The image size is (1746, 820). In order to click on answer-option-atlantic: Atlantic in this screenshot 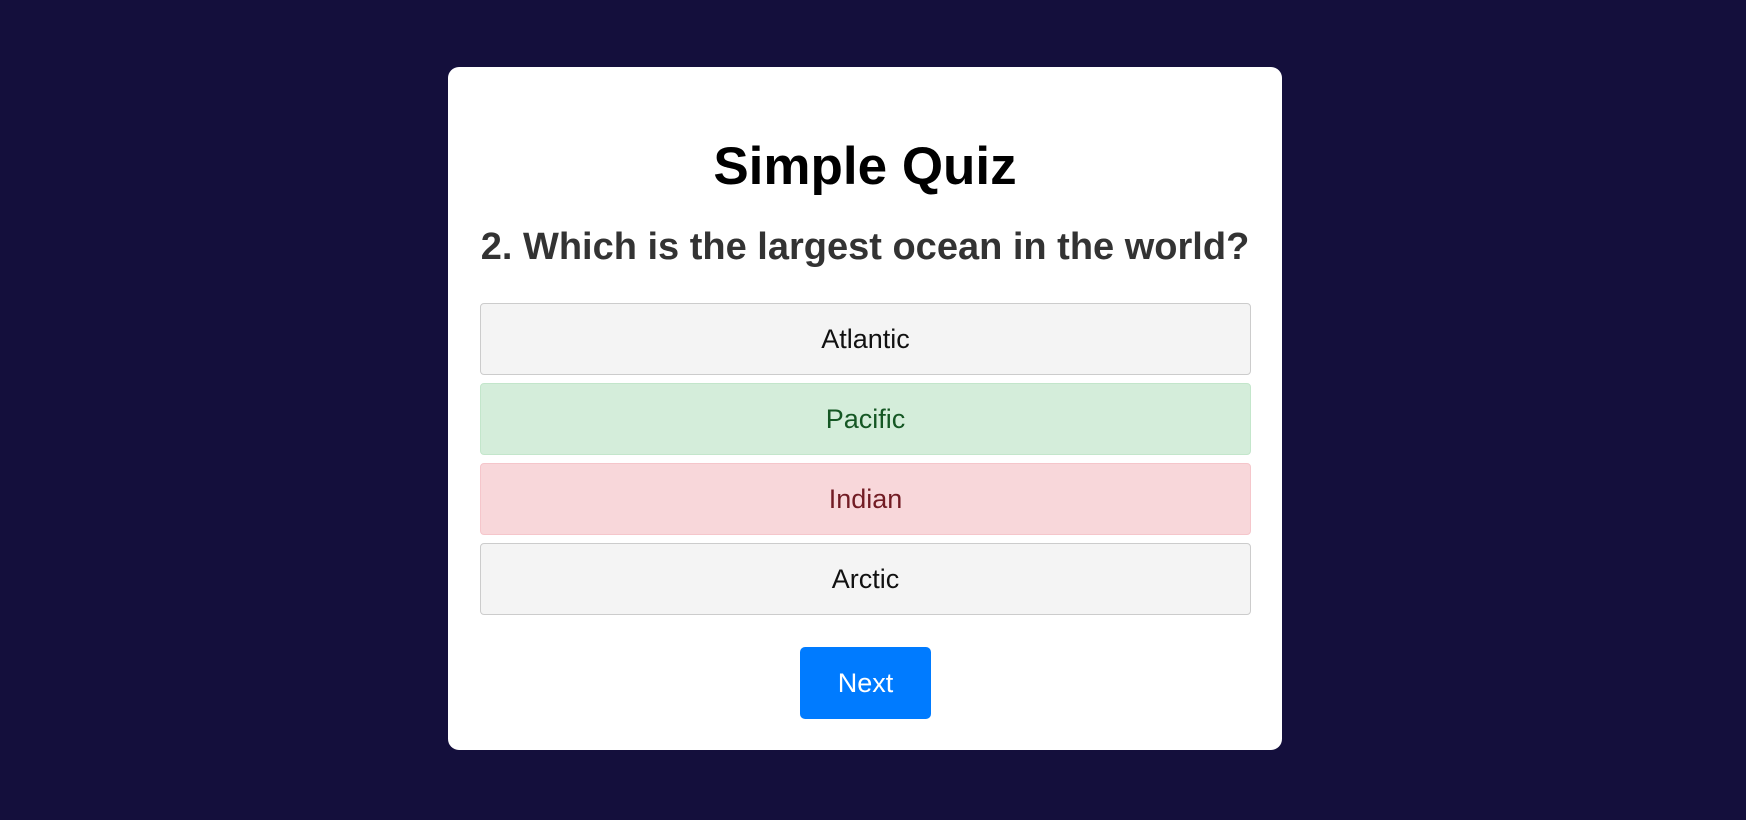, I will do `click(865, 339)`.